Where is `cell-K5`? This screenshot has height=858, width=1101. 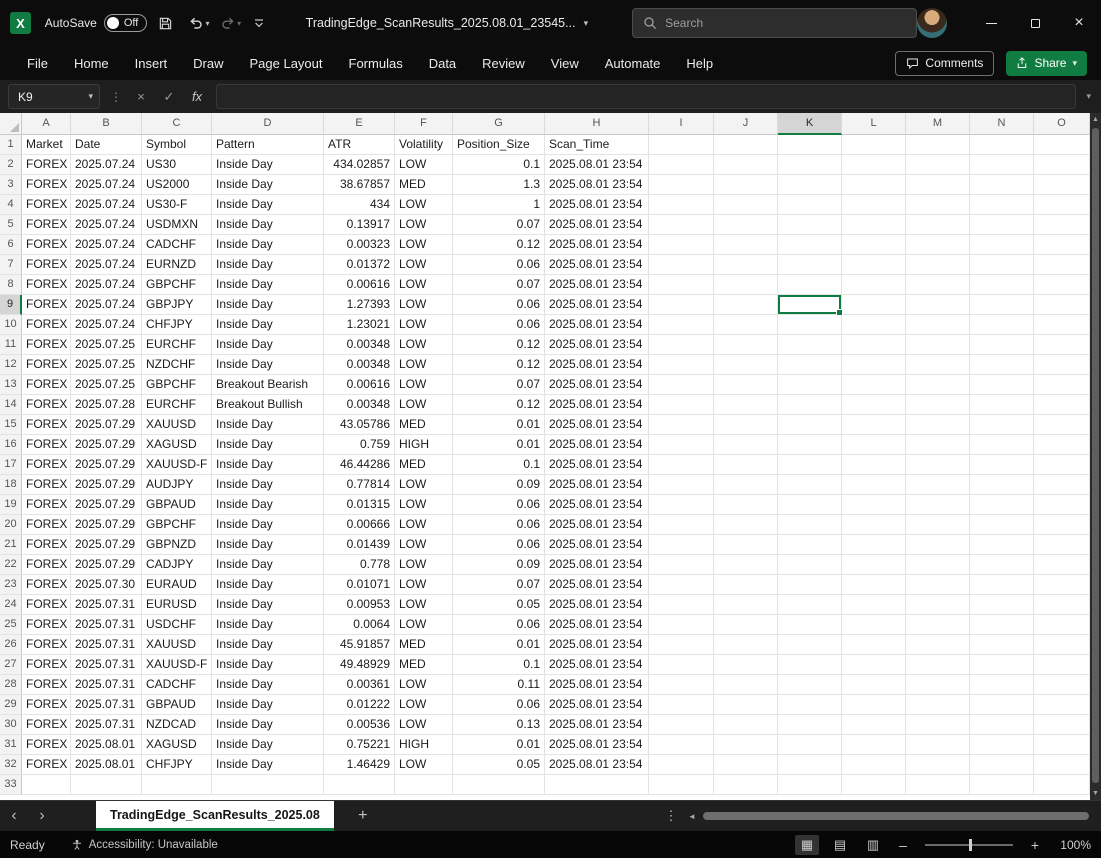 cell-K5 is located at coordinates (810, 225).